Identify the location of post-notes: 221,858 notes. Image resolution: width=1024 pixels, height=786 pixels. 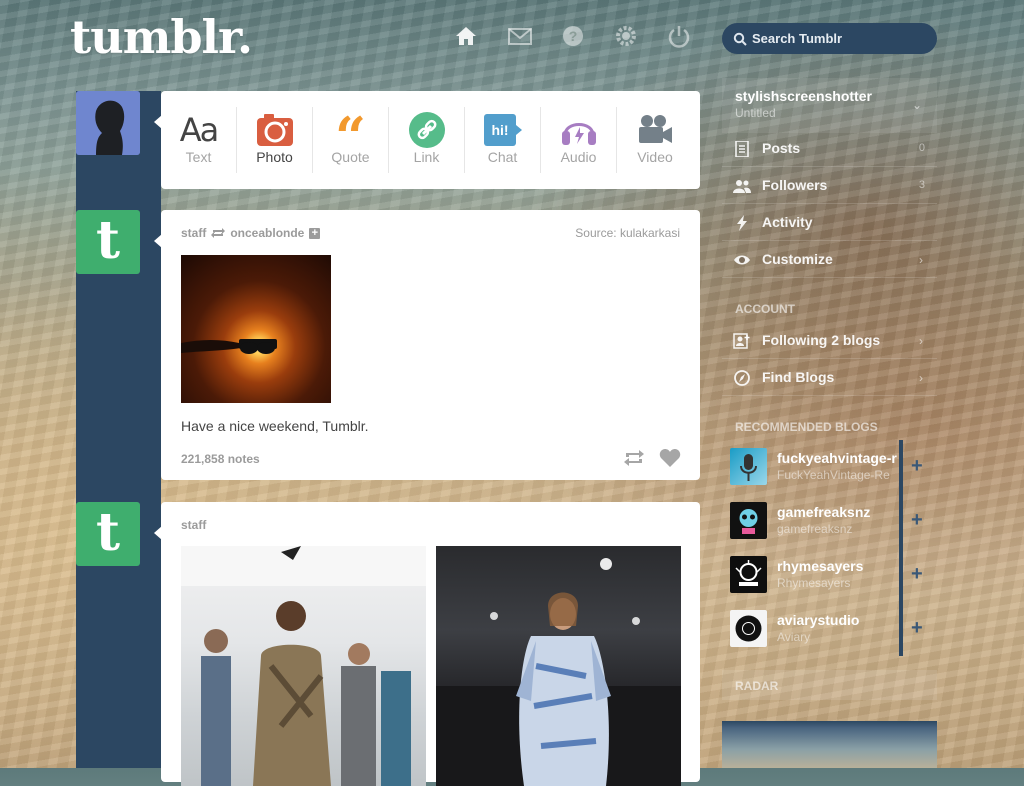
(220, 459).